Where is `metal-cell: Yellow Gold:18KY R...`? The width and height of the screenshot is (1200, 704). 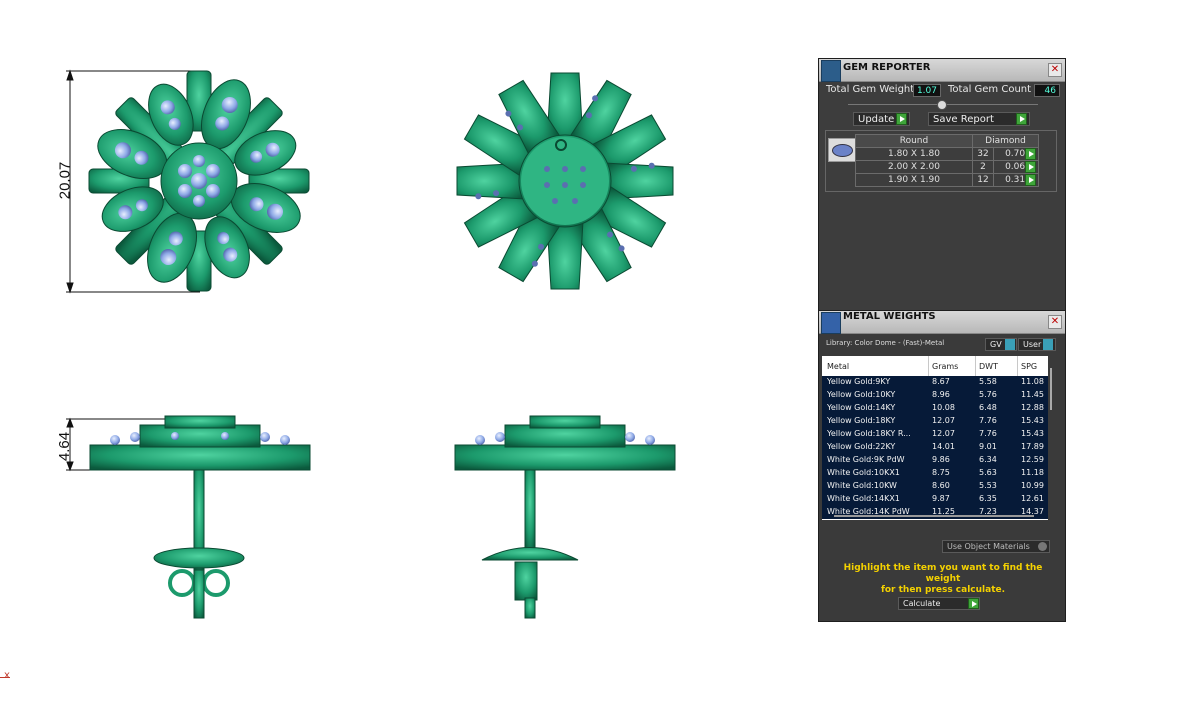 metal-cell: Yellow Gold:18KY R... is located at coordinates (869, 433).